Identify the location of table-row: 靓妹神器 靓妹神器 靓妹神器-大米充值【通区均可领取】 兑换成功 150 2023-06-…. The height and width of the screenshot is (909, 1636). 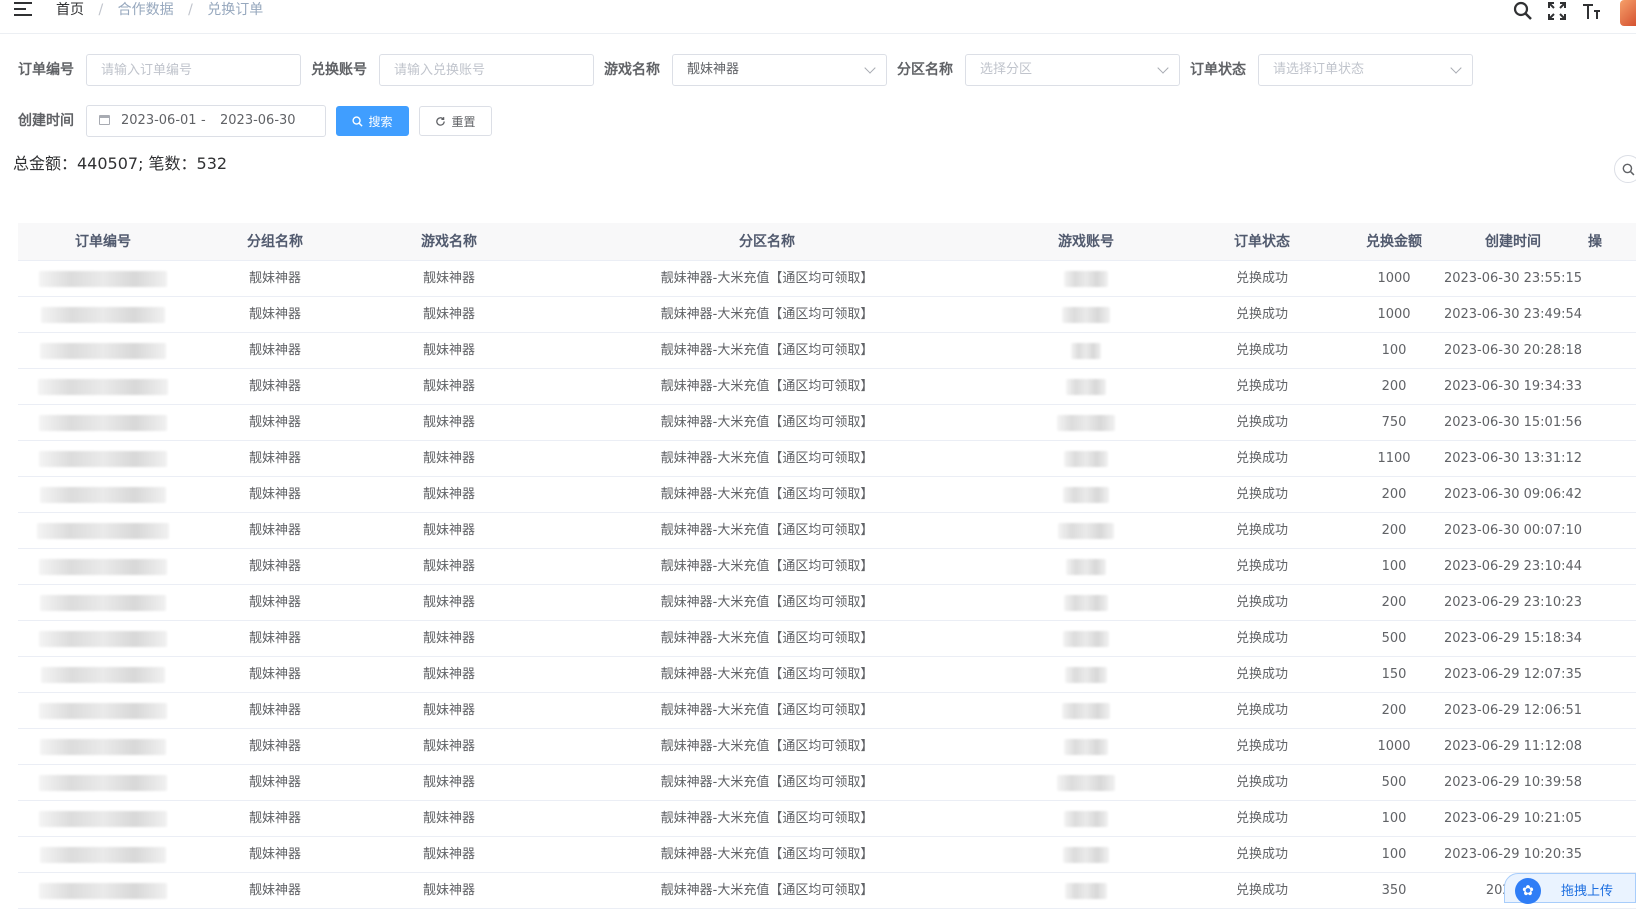
(827, 675).